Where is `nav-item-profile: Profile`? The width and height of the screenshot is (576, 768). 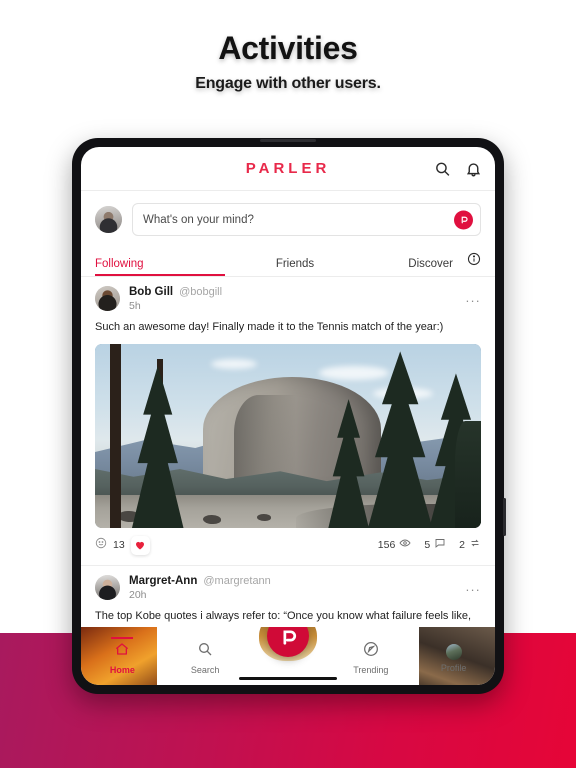 nav-item-profile: Profile is located at coordinates (453, 658).